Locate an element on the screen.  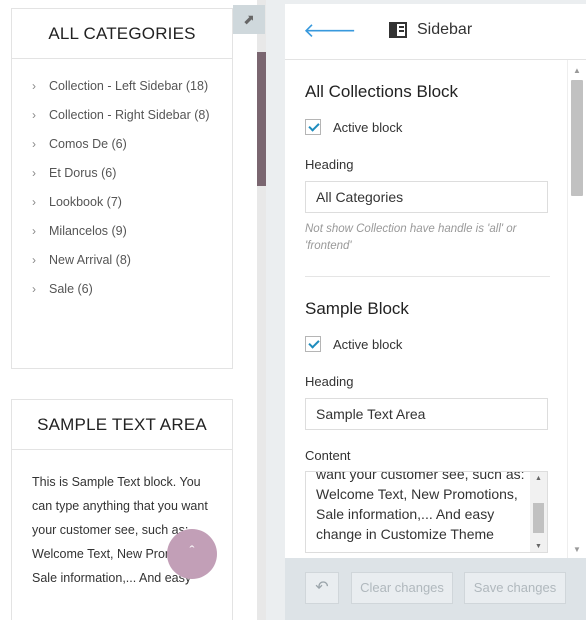
expand-preview-button: ⬈ is located at coordinates (249, 19).